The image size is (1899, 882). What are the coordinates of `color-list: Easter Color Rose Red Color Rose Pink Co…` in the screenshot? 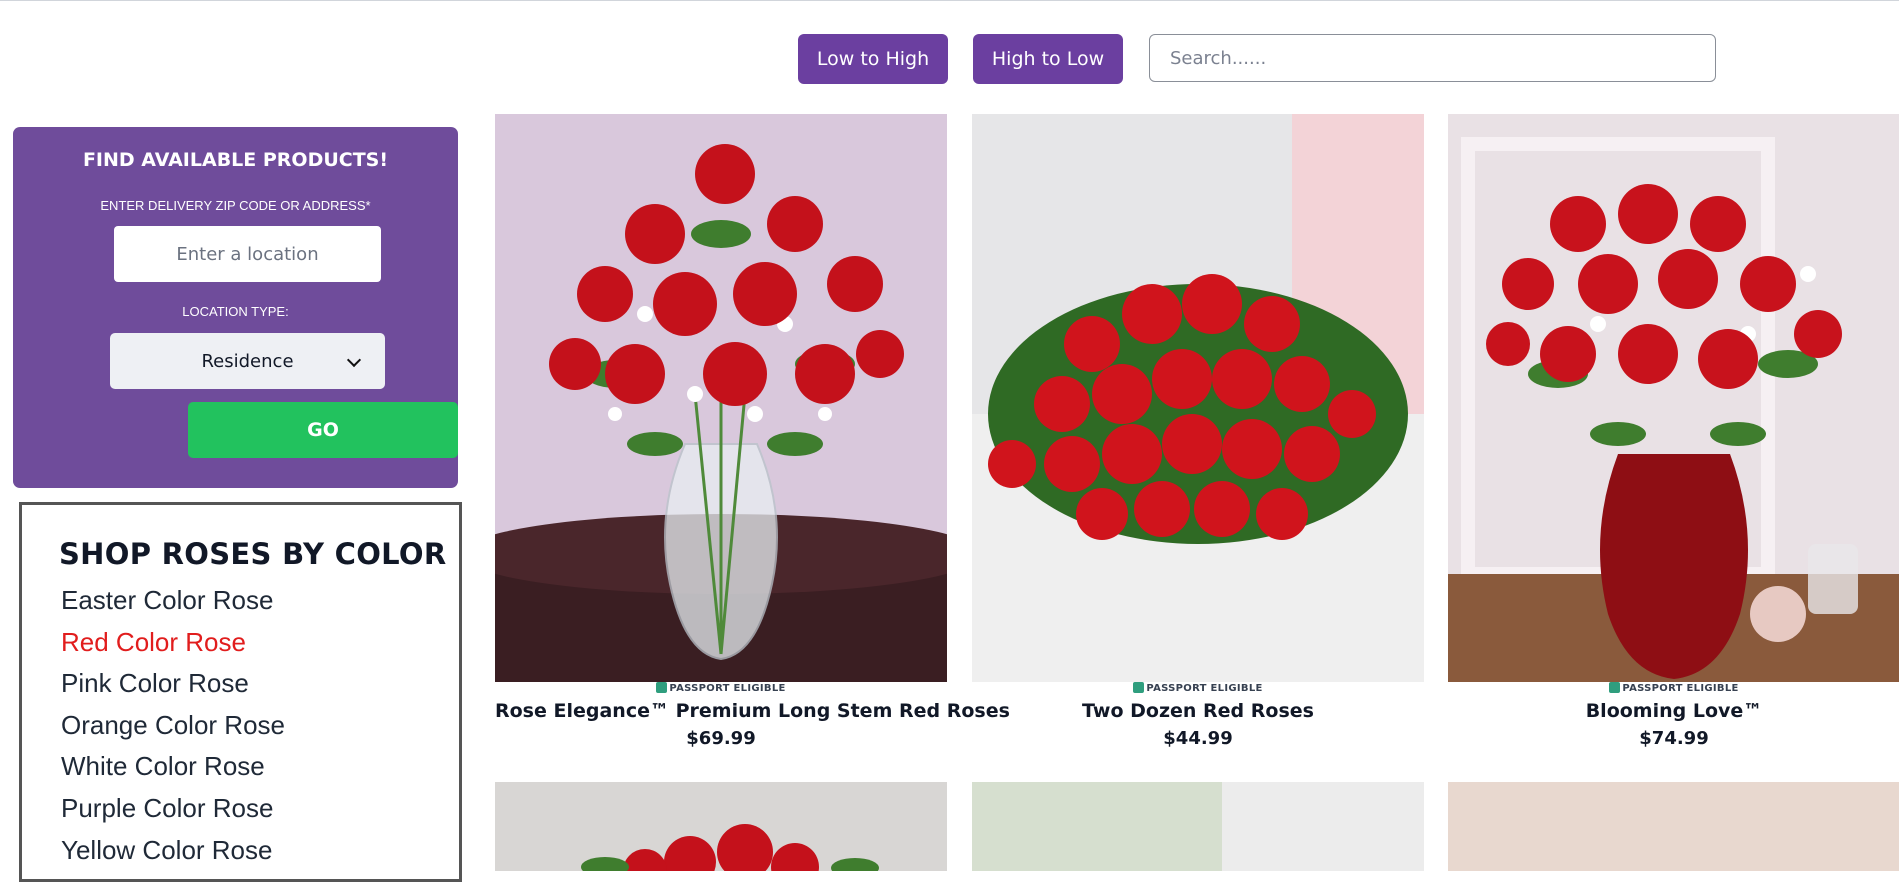 It's located at (173, 728).